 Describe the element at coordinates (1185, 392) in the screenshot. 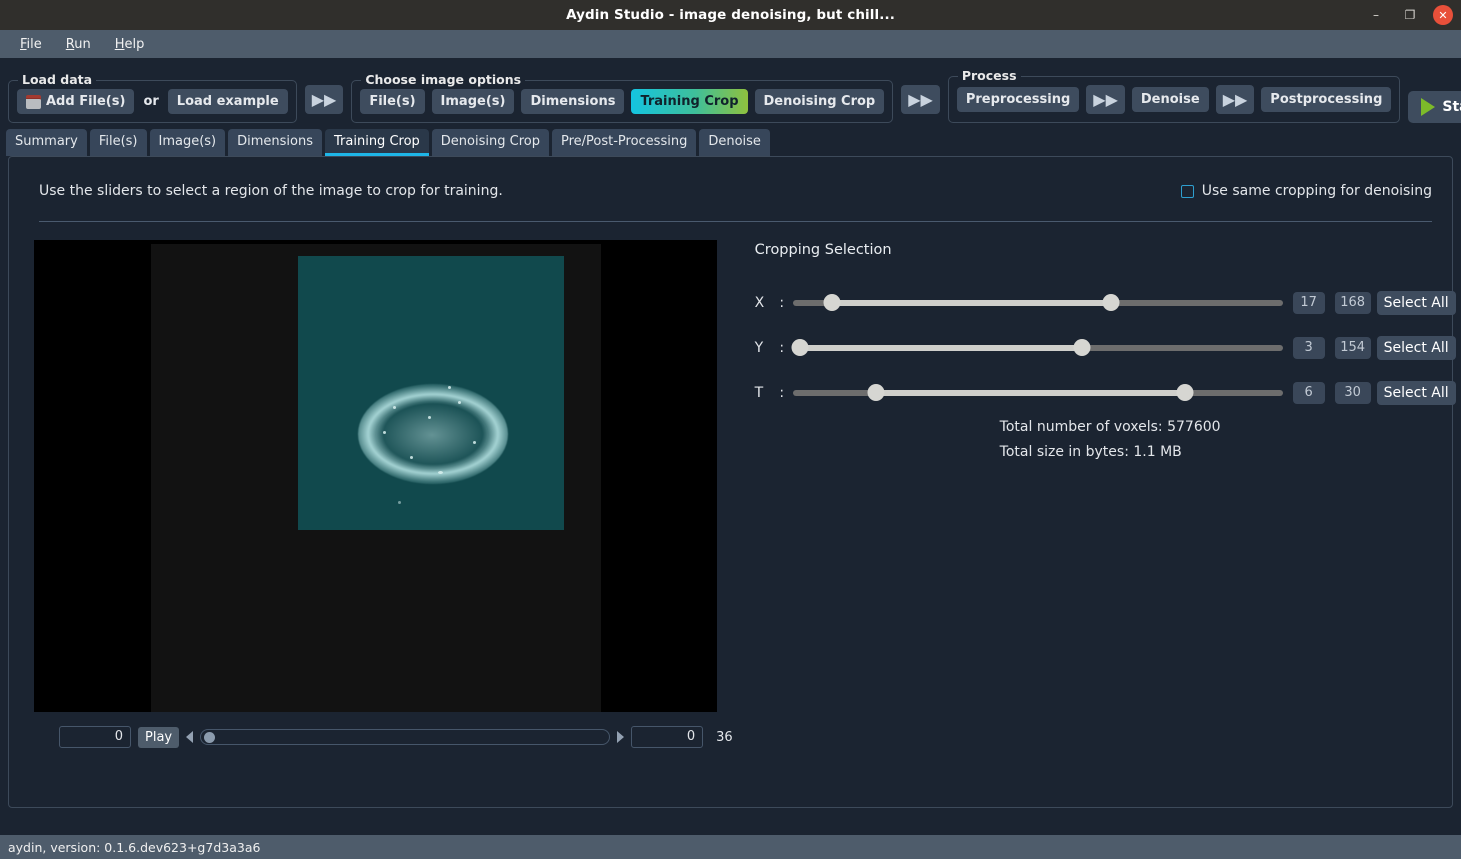

I see `range-slider-t-max-handle` at that location.